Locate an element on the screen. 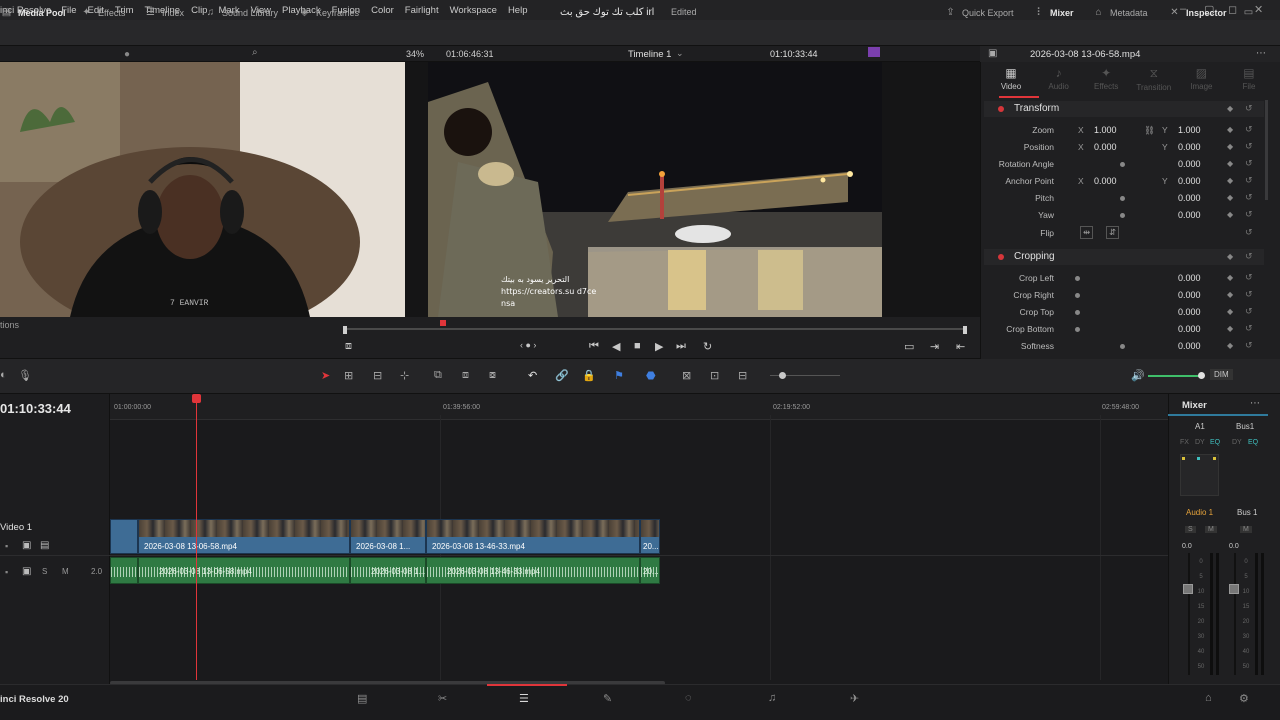 The height and width of the screenshot is (720, 1280). pitch-field: 0.000 is located at coordinates (1189, 198).